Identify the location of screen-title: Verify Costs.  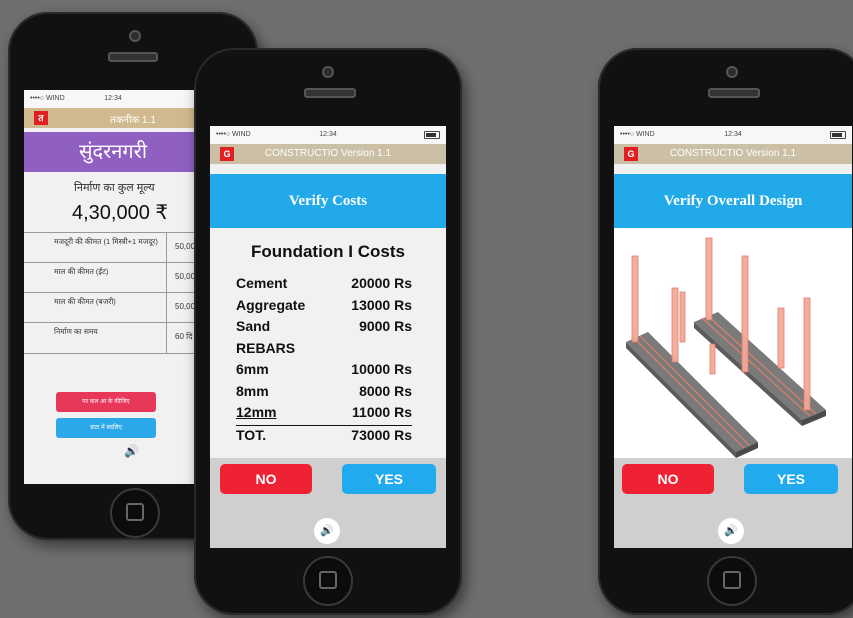
(328, 201).